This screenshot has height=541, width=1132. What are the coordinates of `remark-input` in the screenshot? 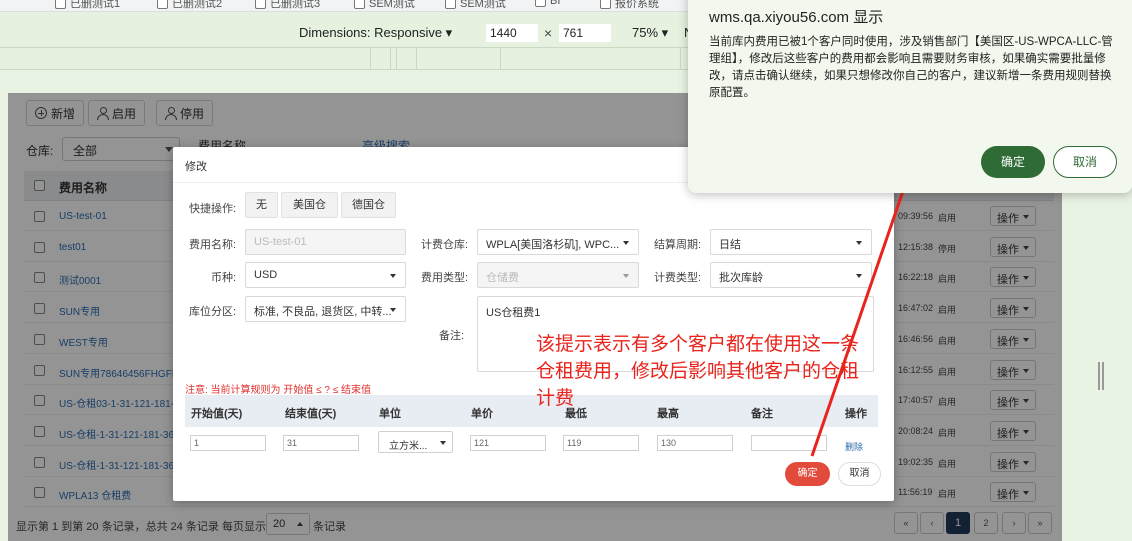 It's located at (789, 443).